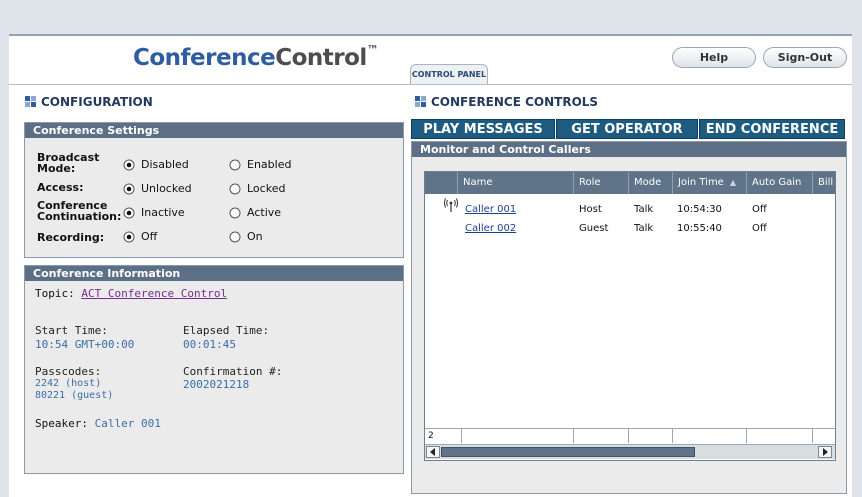  Describe the element at coordinates (140, 236) in the screenshot. I see `recording-off-radio: Off` at that location.